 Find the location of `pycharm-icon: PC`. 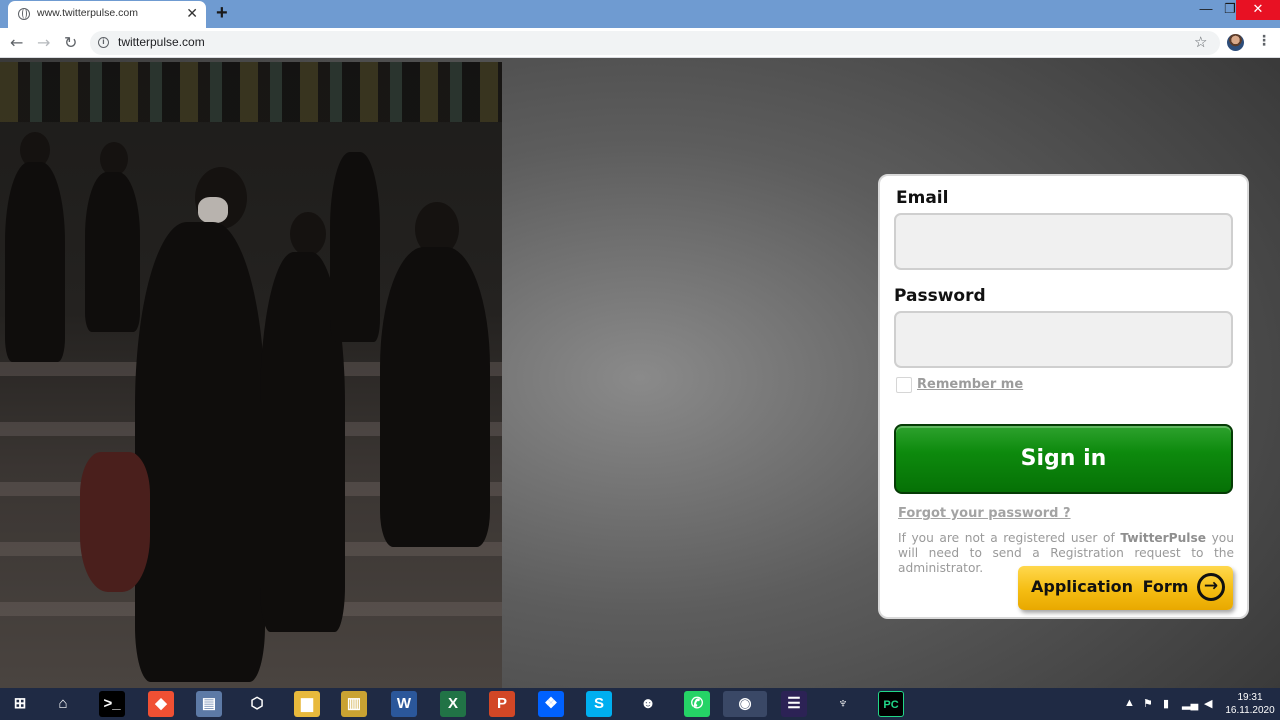

pycharm-icon: PC is located at coordinates (891, 704).